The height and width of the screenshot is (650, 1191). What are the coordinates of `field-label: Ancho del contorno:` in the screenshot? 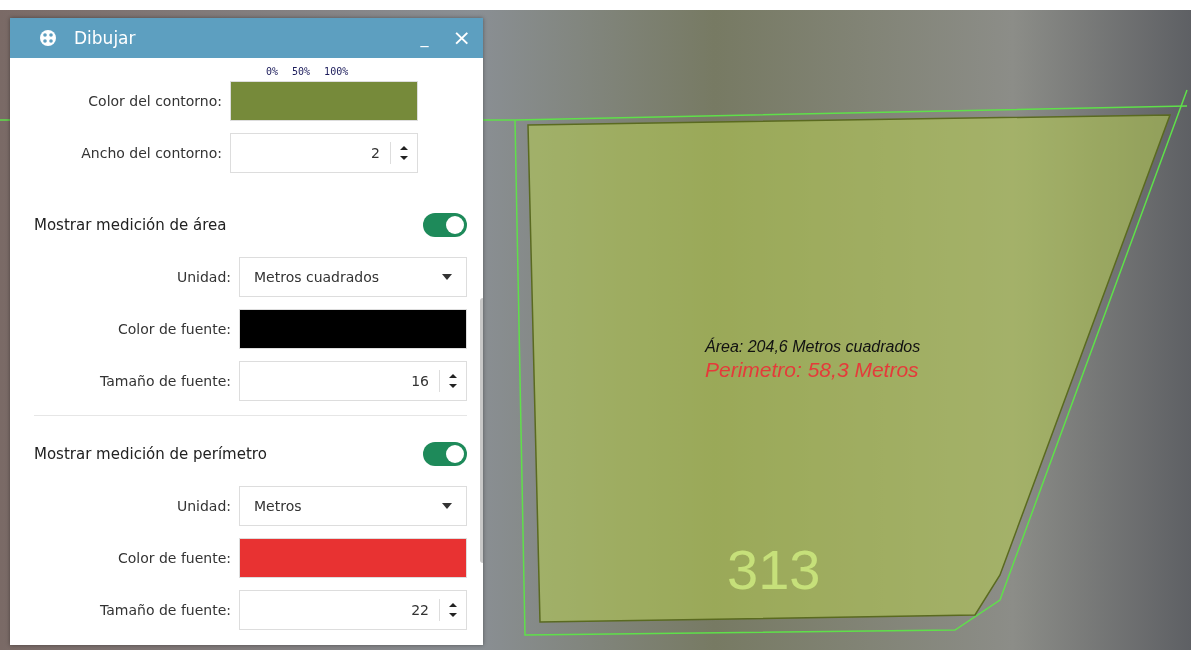 It's located at (151, 153).